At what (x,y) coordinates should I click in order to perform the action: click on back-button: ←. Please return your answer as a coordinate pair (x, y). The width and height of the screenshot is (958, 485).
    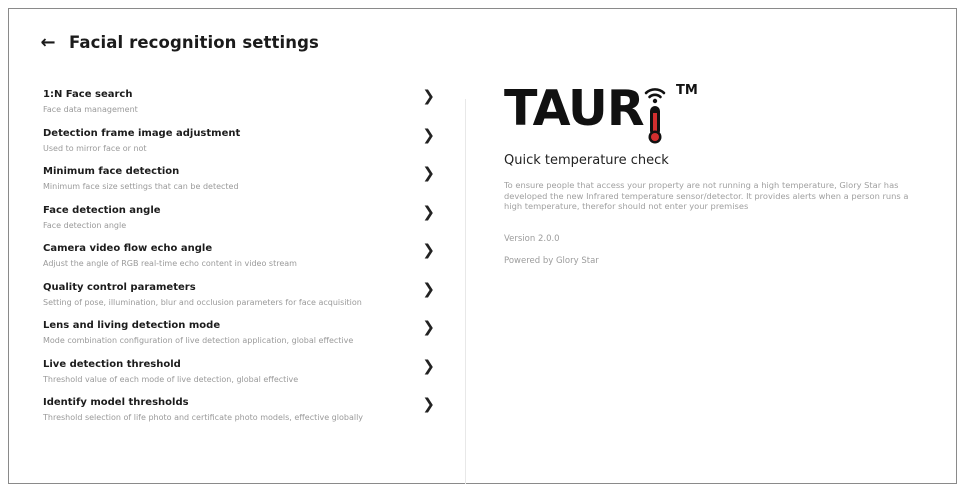
    Looking at the image, I should click on (48, 42).